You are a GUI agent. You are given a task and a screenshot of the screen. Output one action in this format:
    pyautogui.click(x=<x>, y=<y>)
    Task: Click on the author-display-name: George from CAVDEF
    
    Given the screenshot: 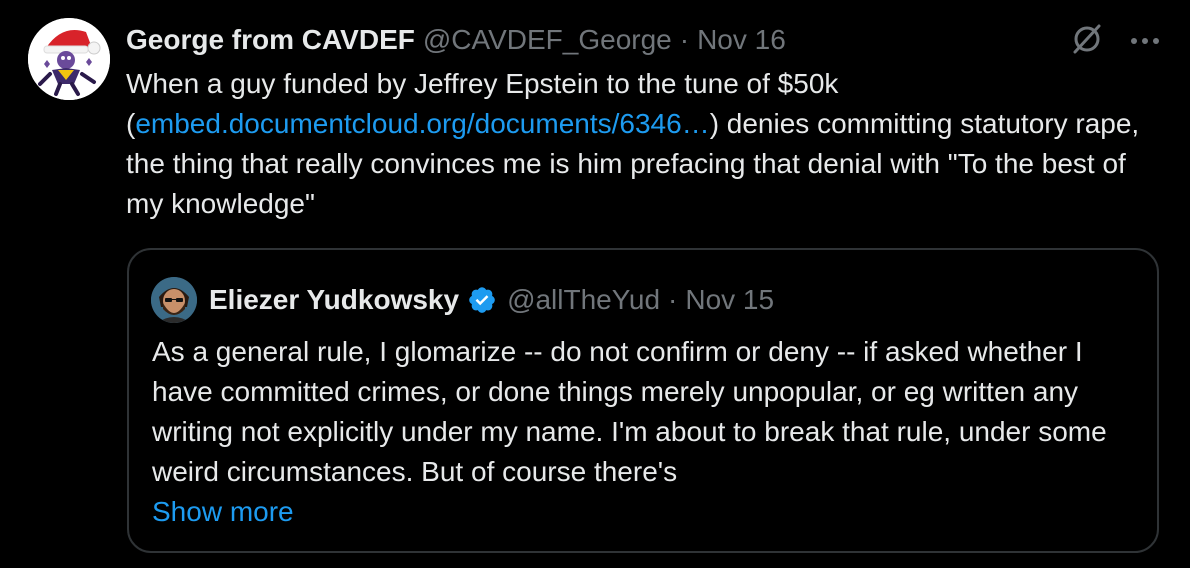 What is the action you would take?
    pyautogui.click(x=270, y=40)
    